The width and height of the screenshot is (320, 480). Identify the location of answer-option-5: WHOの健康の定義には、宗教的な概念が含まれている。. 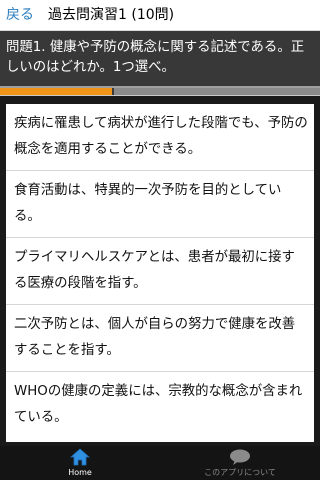
(160, 407).